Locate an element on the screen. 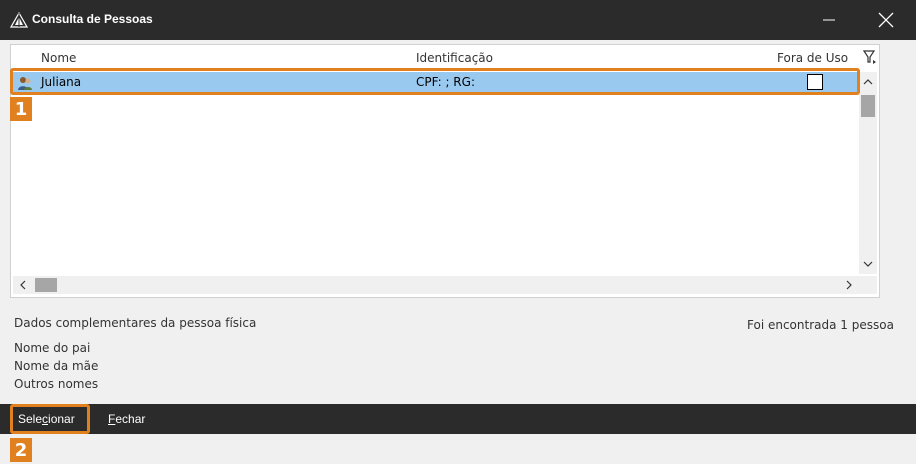 The height and width of the screenshot is (464, 916). chevron-left-icon is located at coordinates (23, 285).